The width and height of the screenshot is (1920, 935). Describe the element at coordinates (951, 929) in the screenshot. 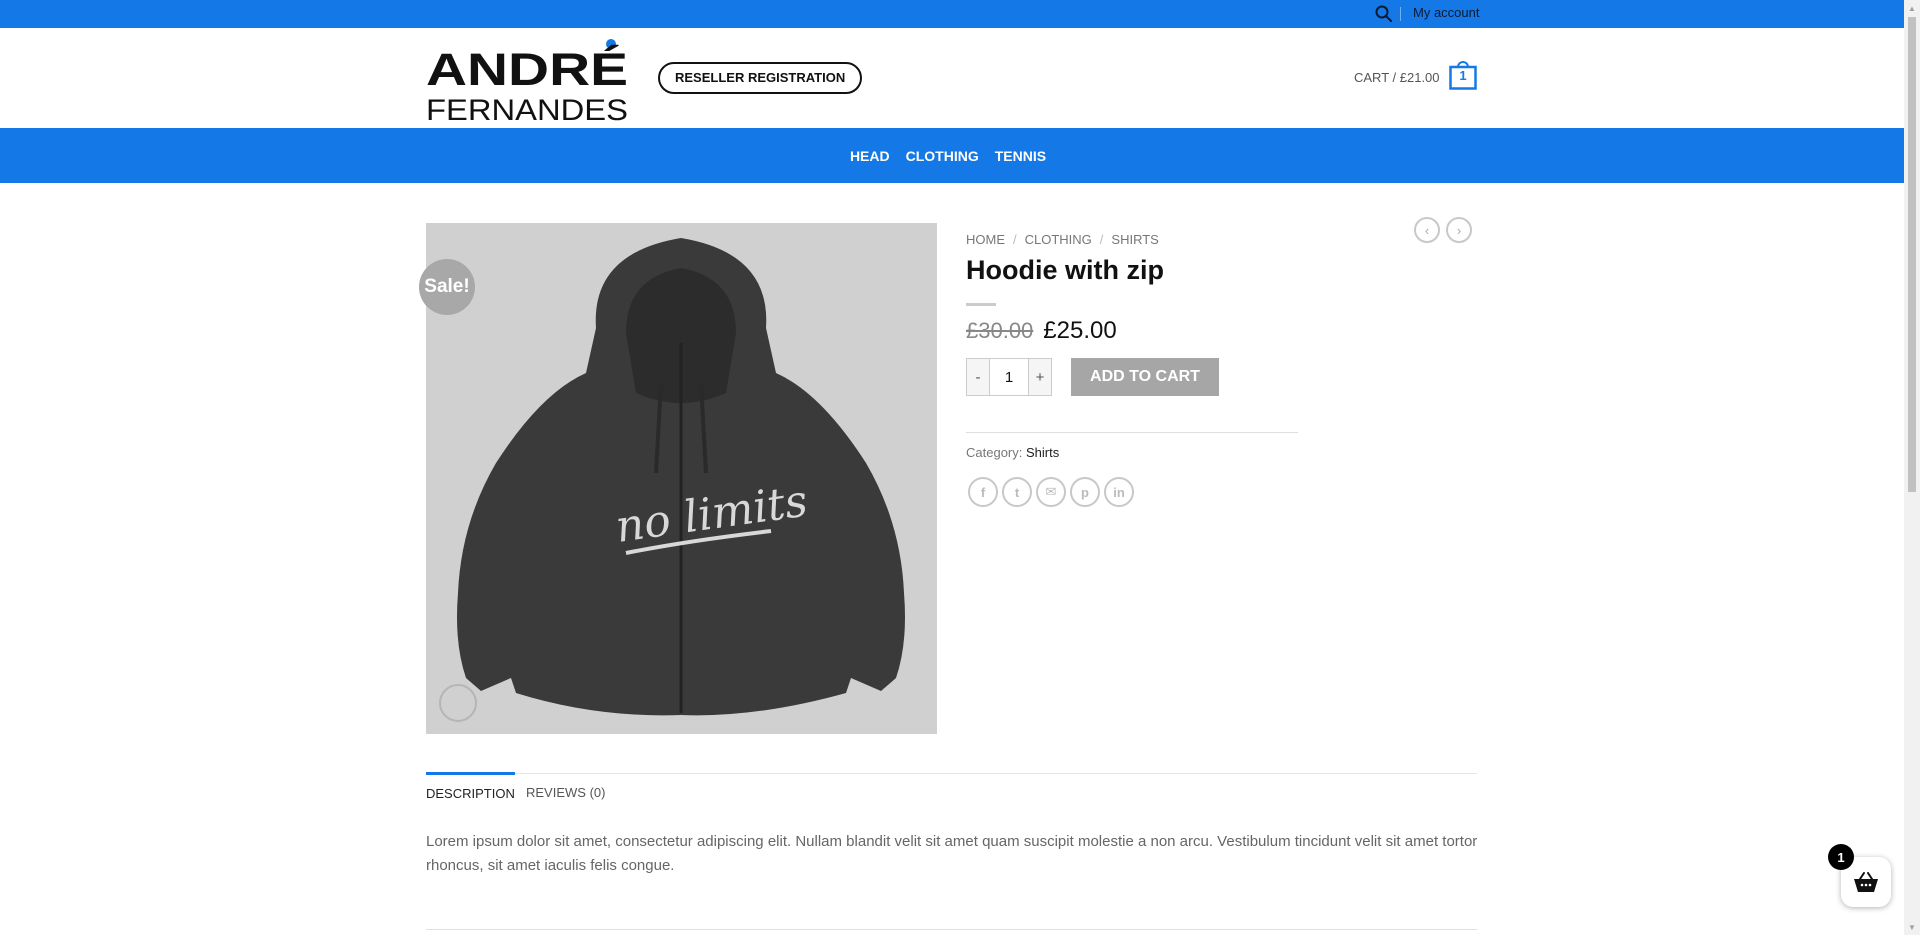

I see `section-divider` at that location.